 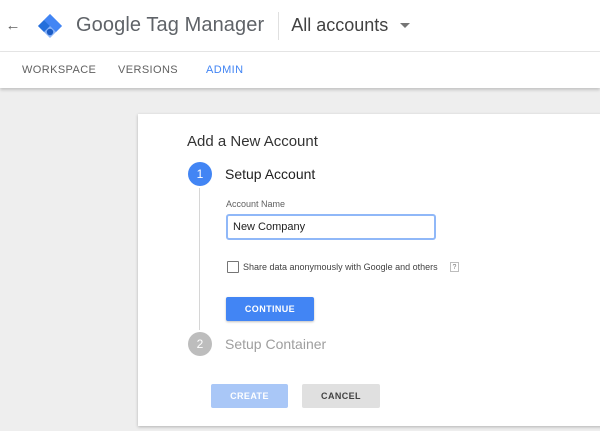 I want to click on header-divider, so click(x=279, y=25).